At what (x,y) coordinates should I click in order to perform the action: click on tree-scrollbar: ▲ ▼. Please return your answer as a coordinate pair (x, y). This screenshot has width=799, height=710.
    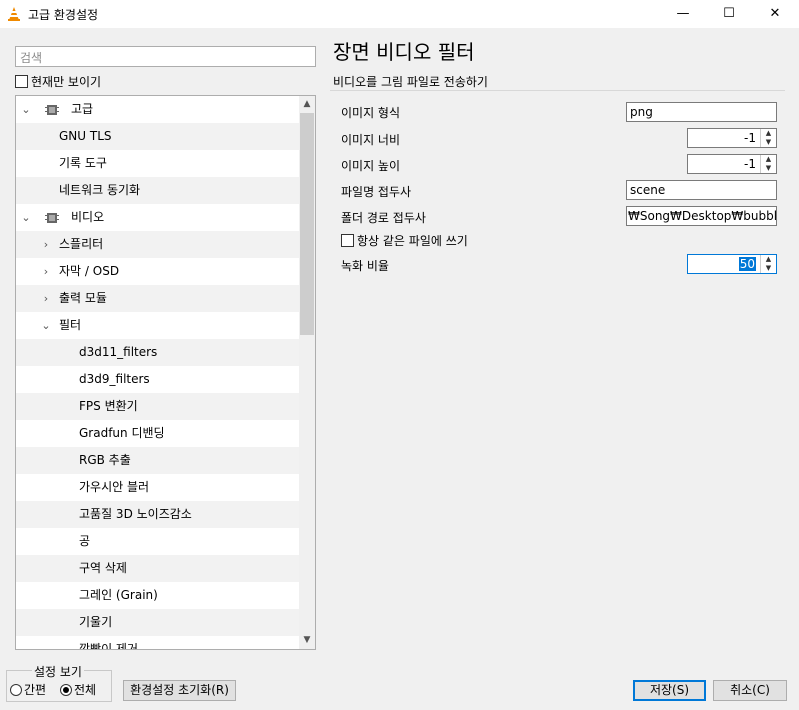
    Looking at the image, I should click on (307, 372).